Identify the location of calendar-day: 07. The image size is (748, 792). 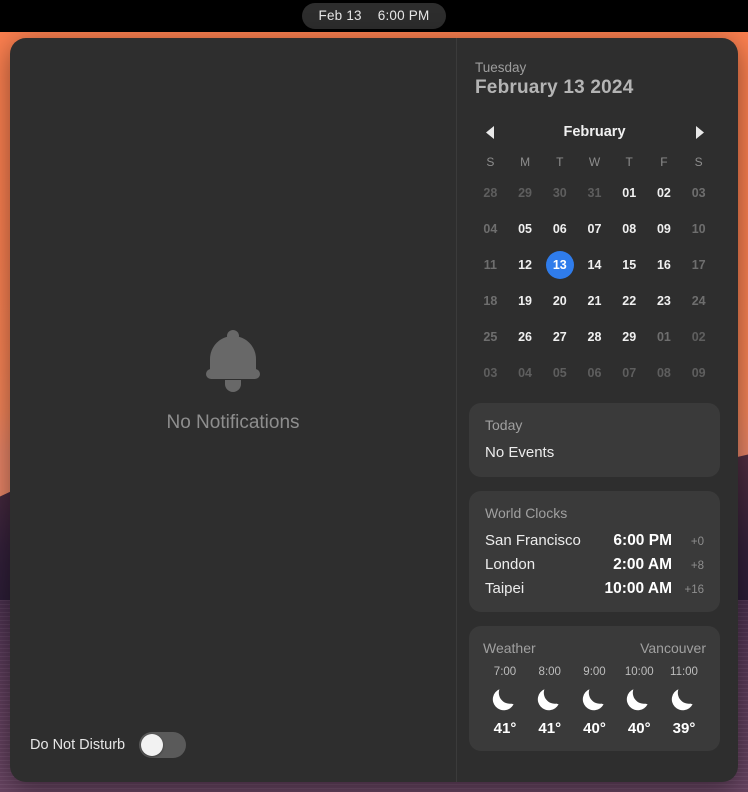
(594, 229).